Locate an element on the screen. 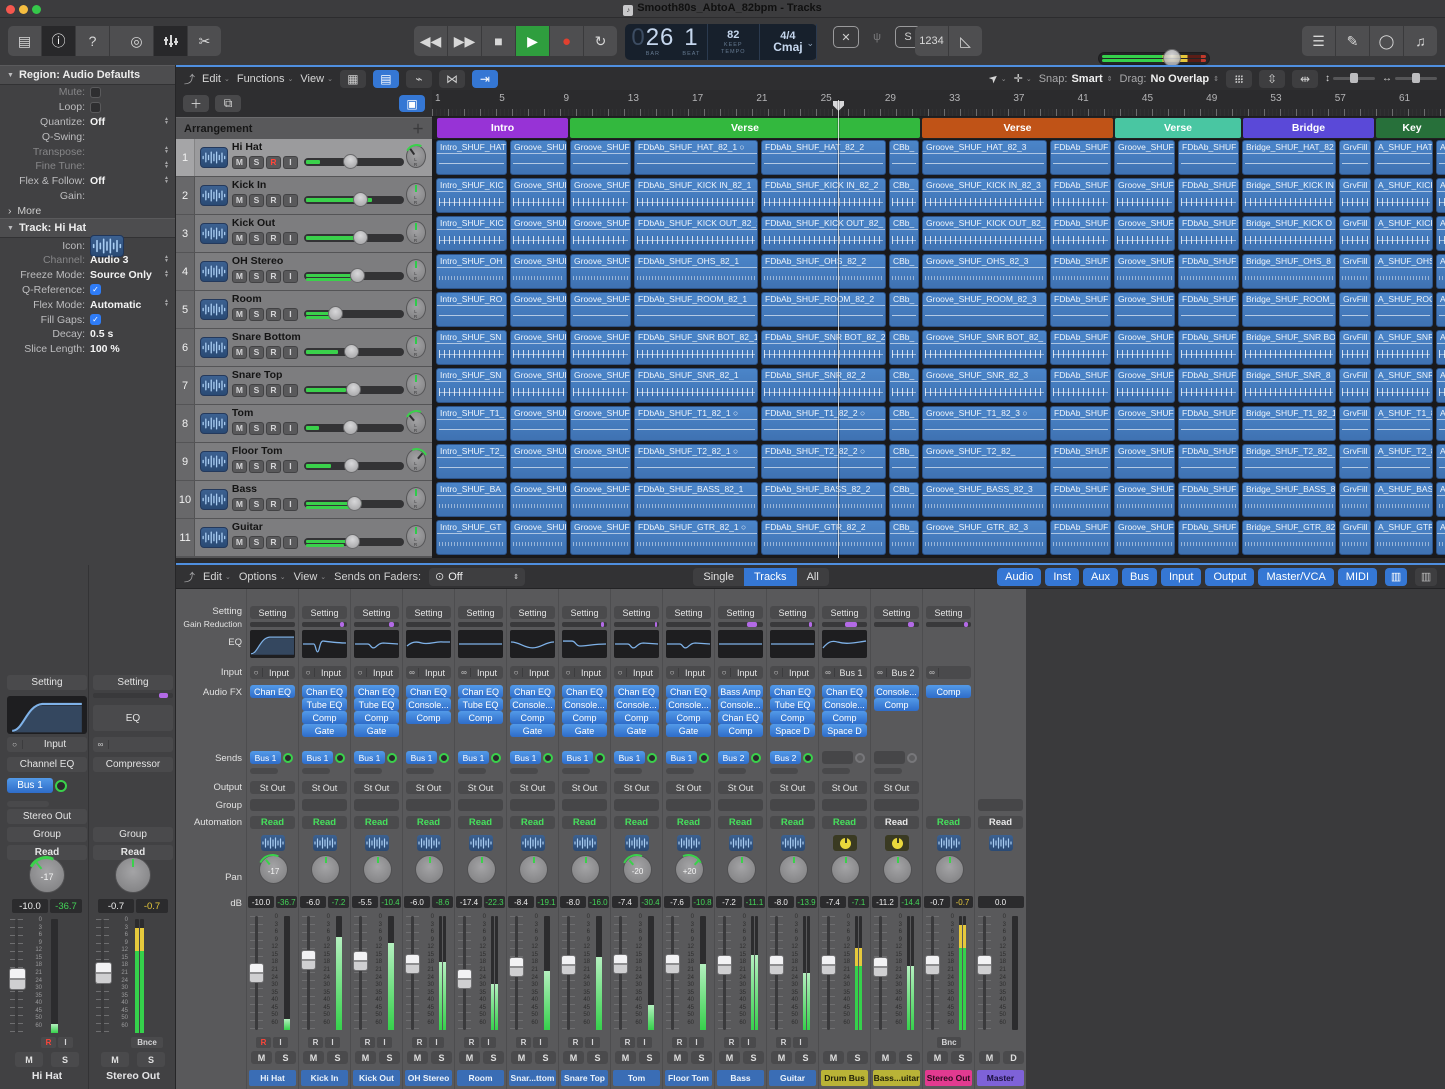  region-more-disclosure: › More is located at coordinates (20, 211).